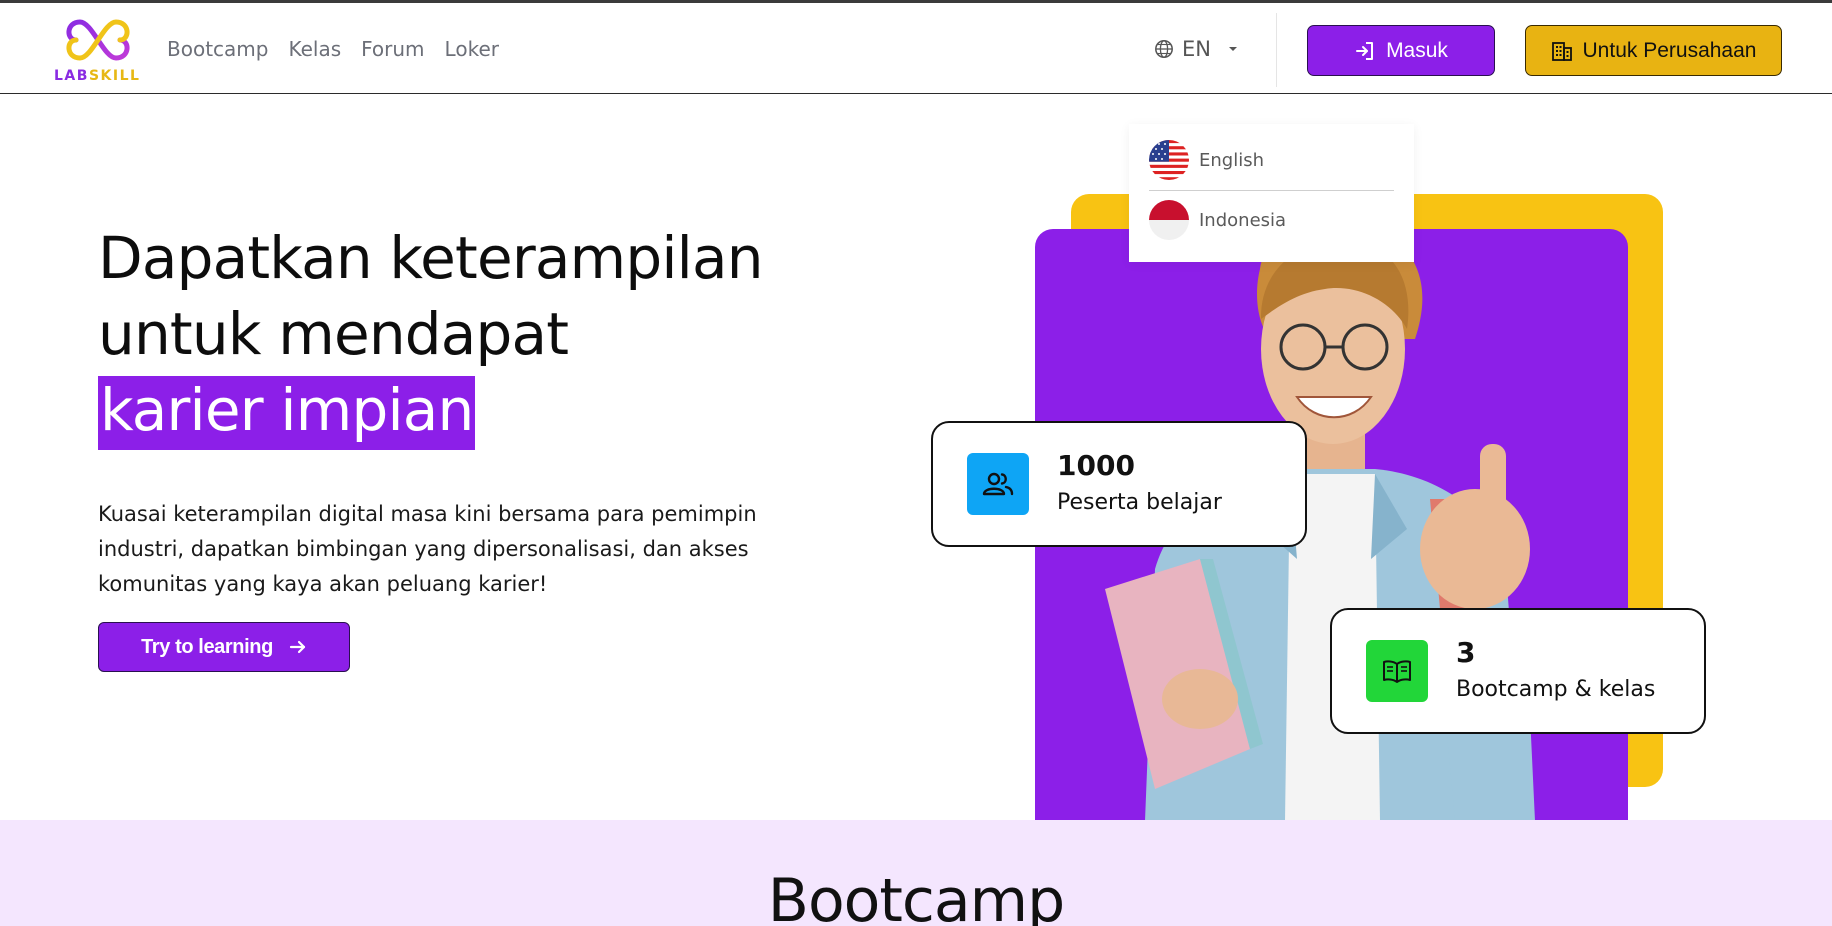  I want to click on nav-forum: Forum, so click(392, 49).